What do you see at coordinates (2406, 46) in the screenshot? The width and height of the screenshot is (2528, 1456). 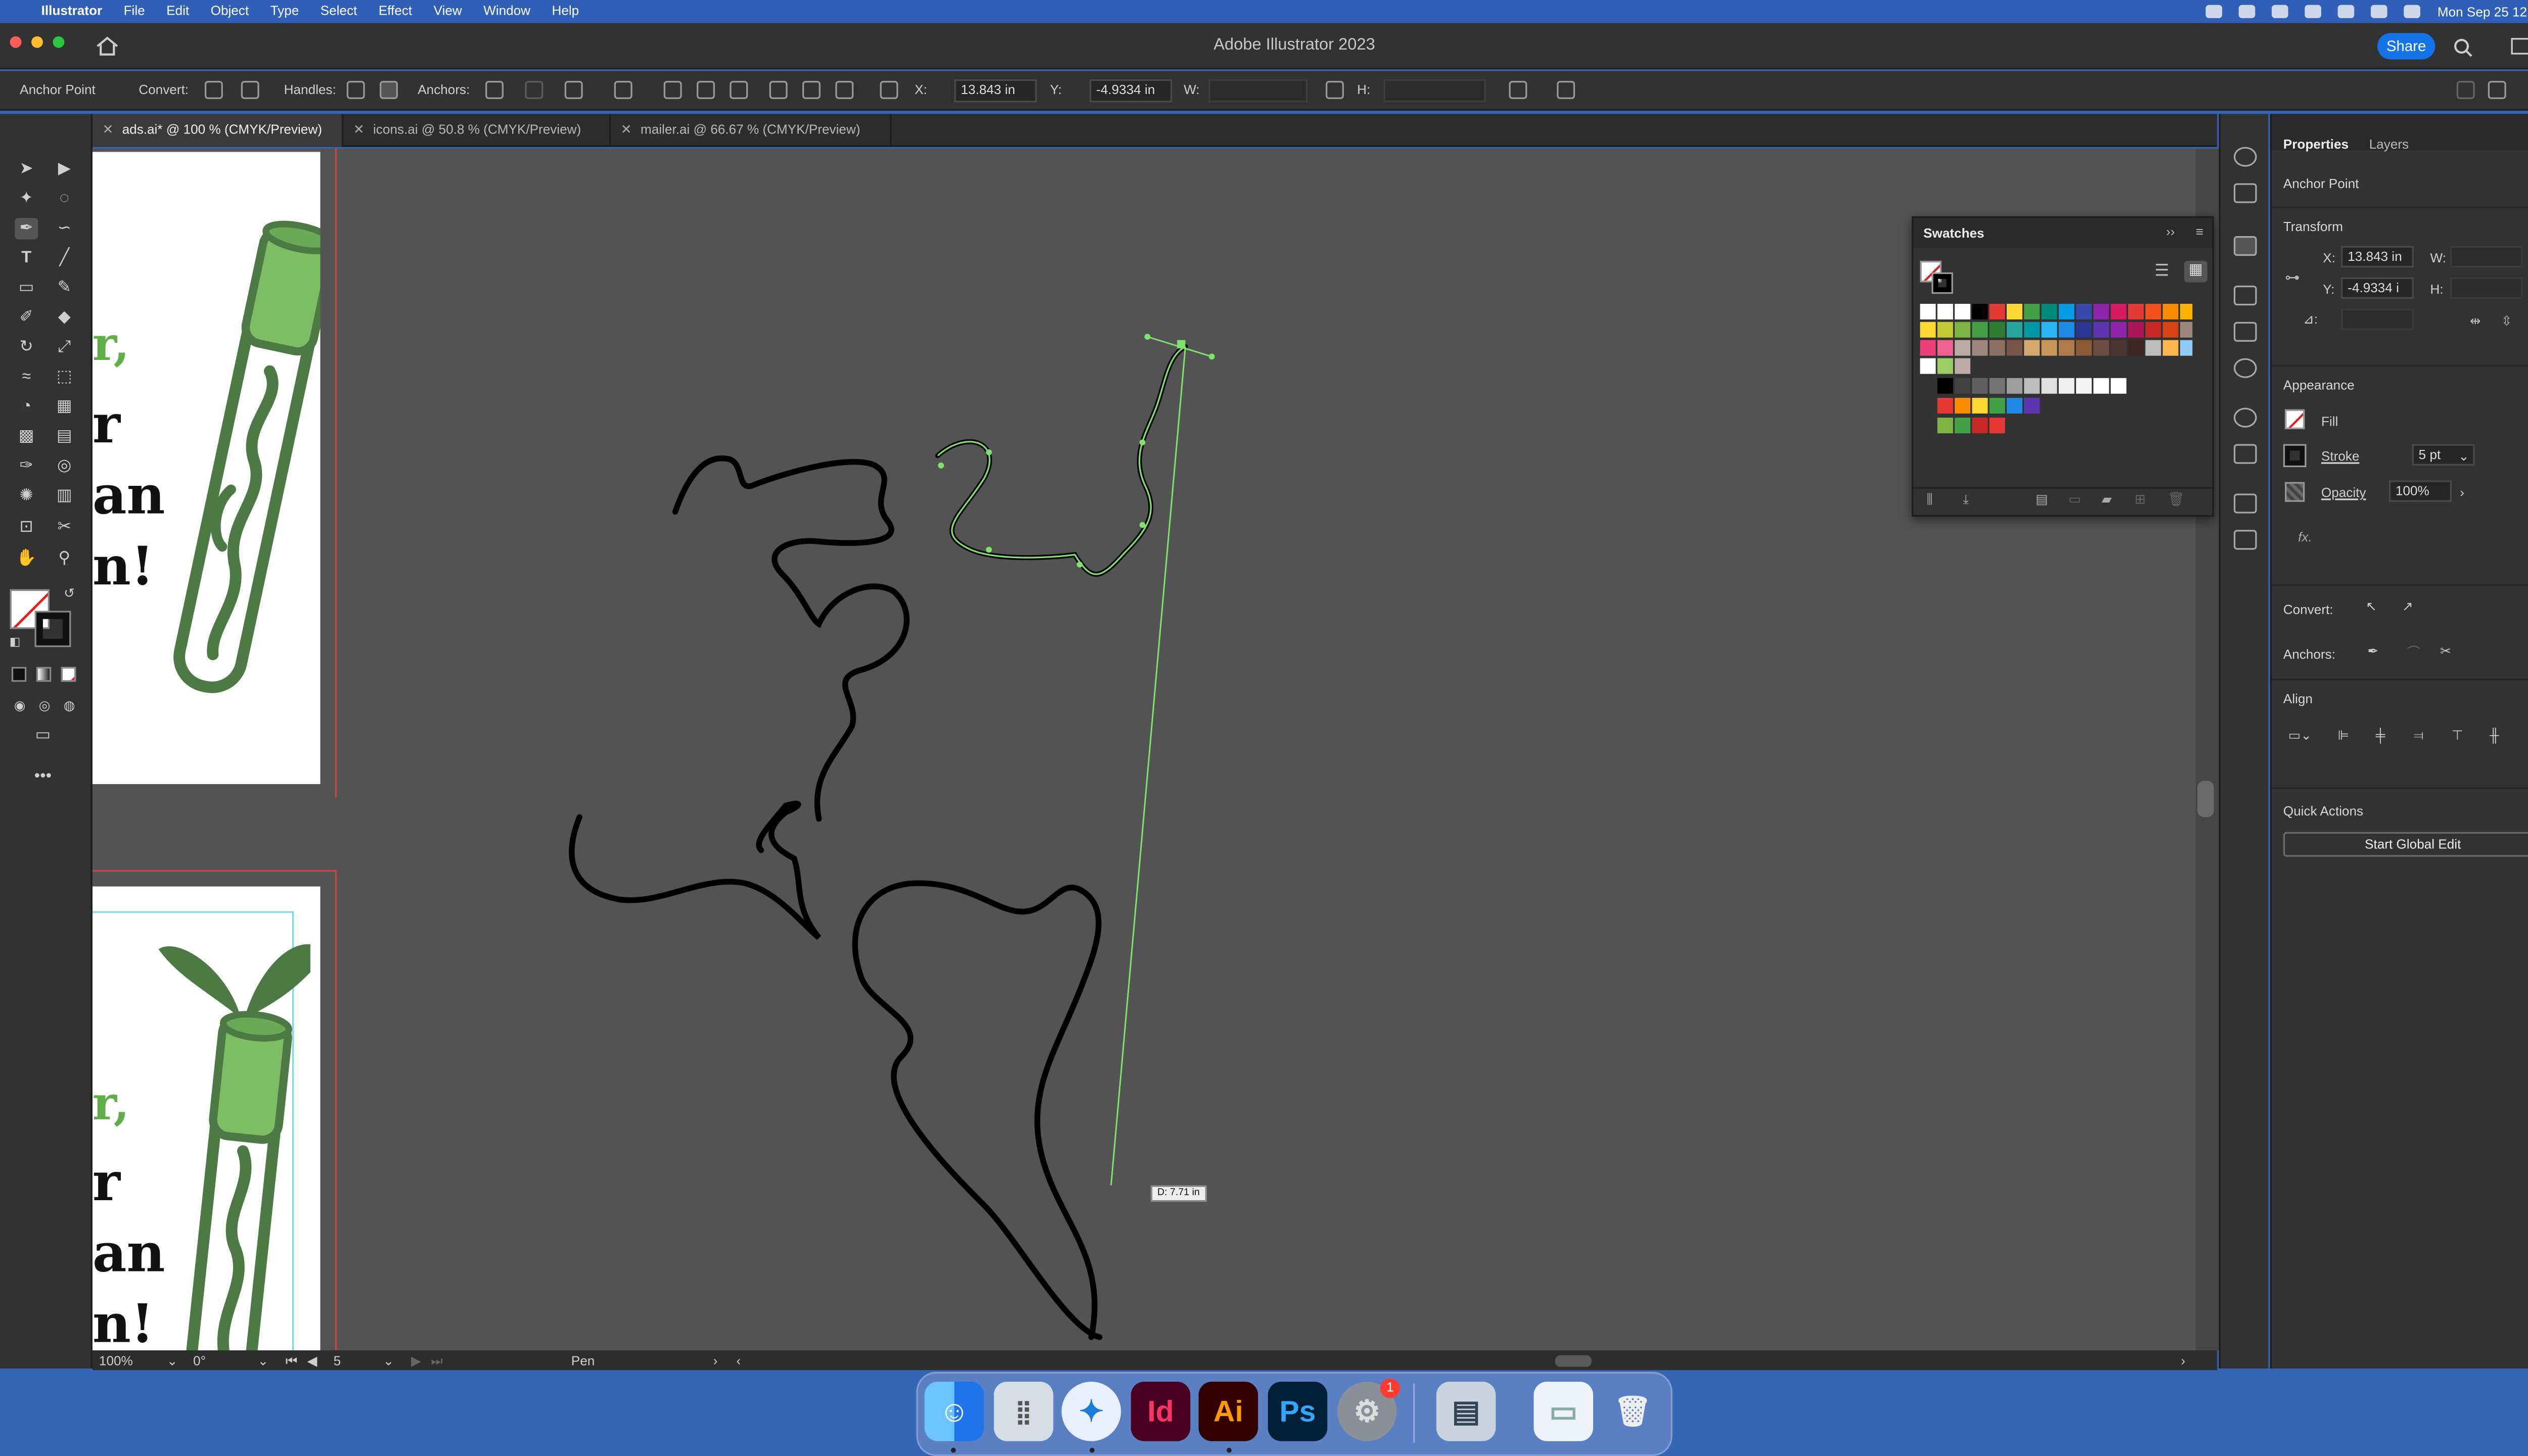 I see `share-button: Share` at bounding box center [2406, 46].